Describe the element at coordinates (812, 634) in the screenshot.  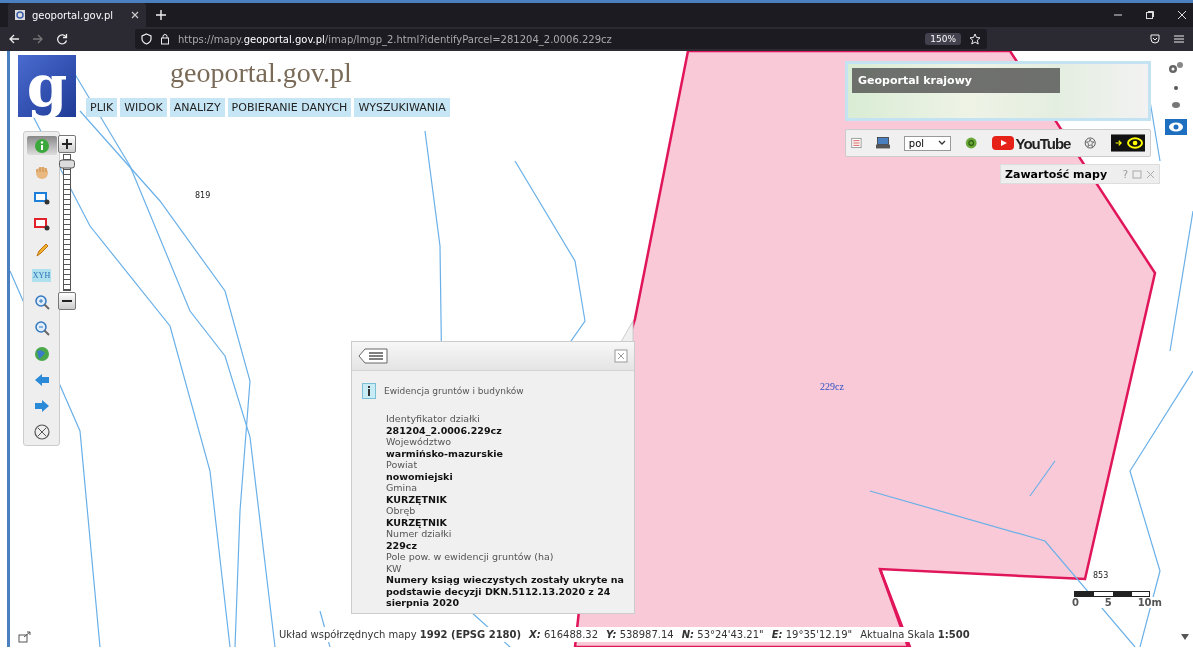
I see `coordinate-value: E: 19°35'12.19"` at that location.